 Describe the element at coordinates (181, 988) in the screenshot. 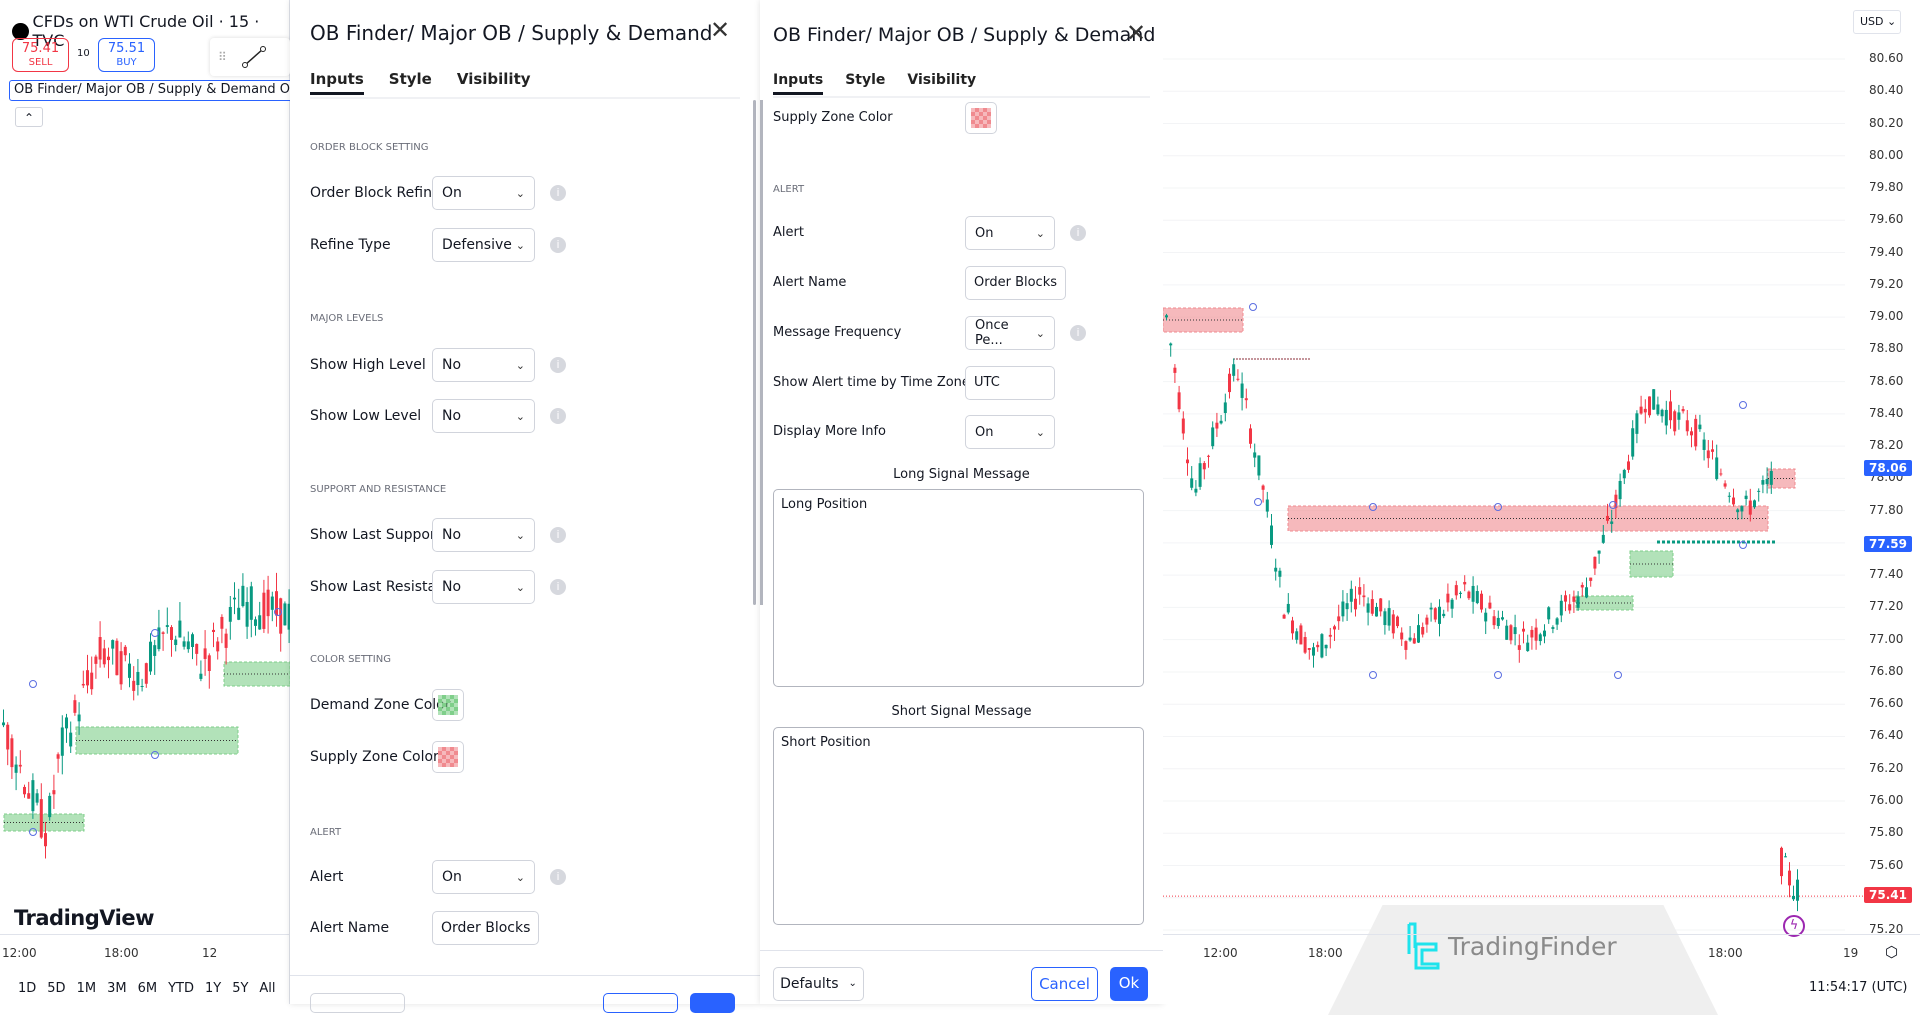

I see `range-ytd: YTD` at that location.